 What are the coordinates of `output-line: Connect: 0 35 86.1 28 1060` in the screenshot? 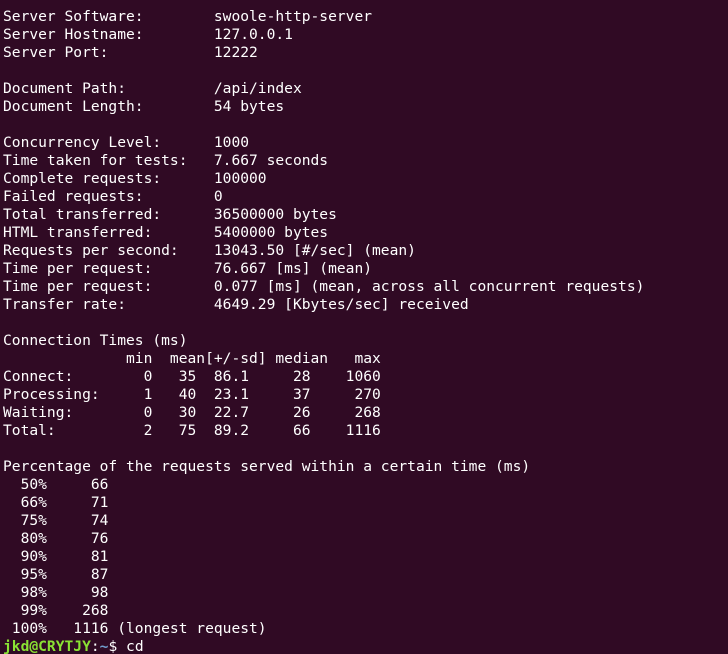 It's located at (192, 376).